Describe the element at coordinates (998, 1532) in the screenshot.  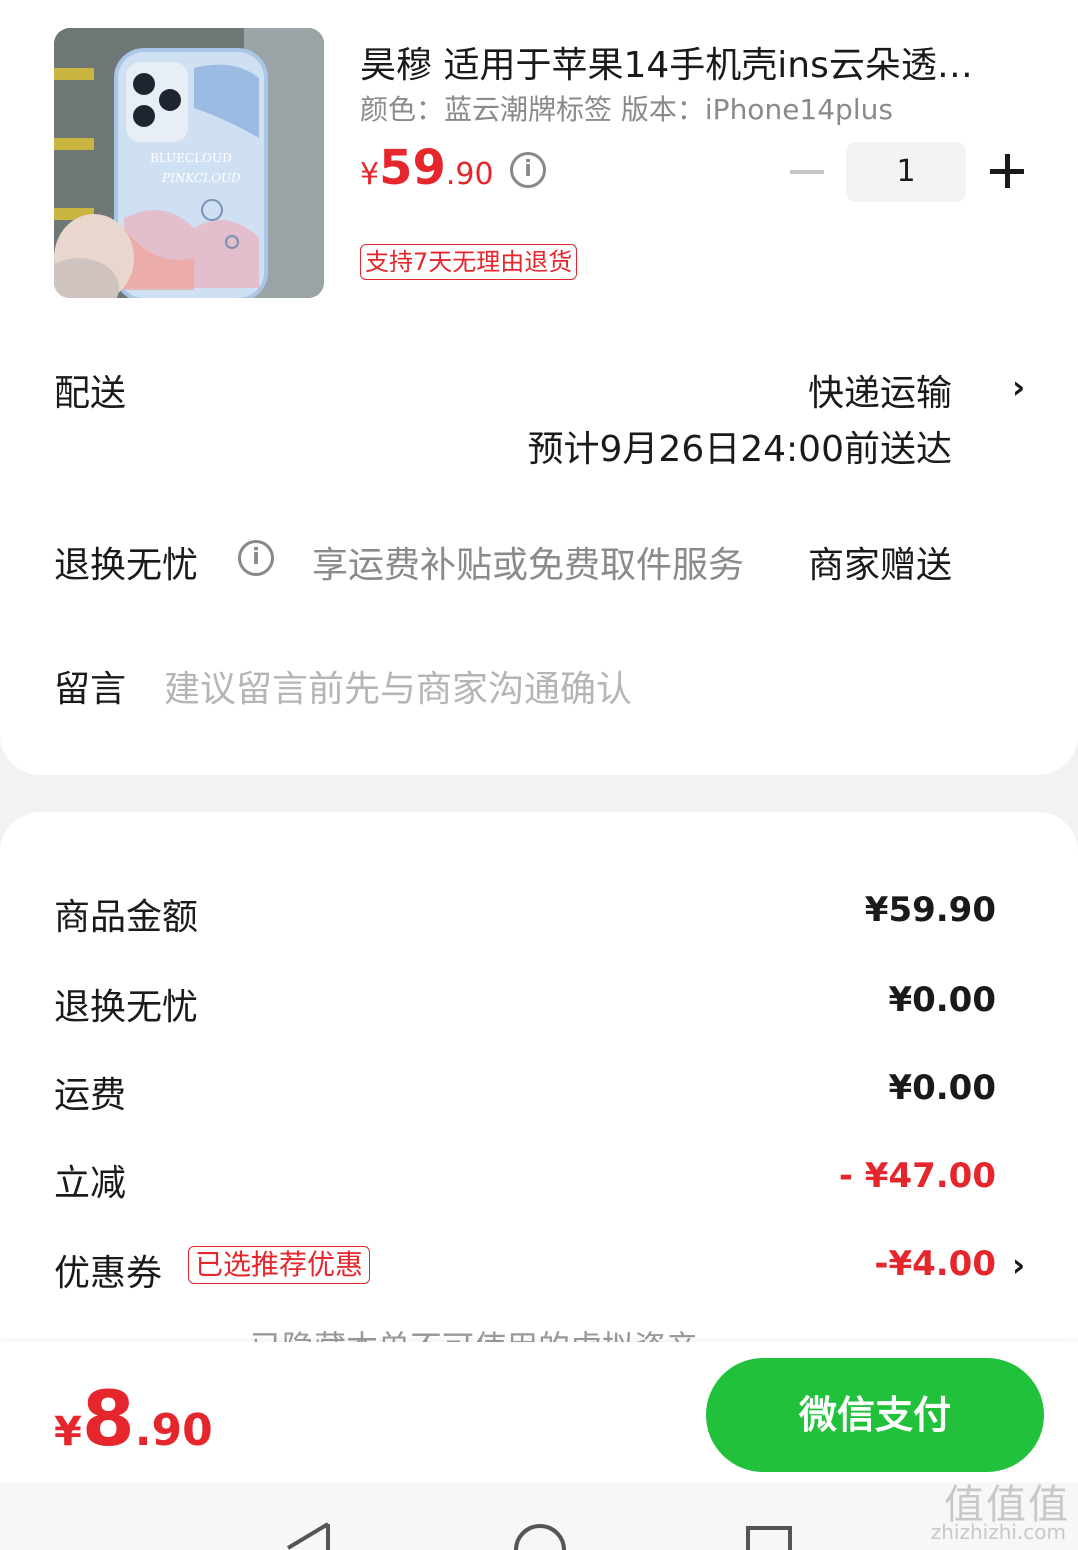
I see `watermark-site: zhizhizhi.com` at that location.